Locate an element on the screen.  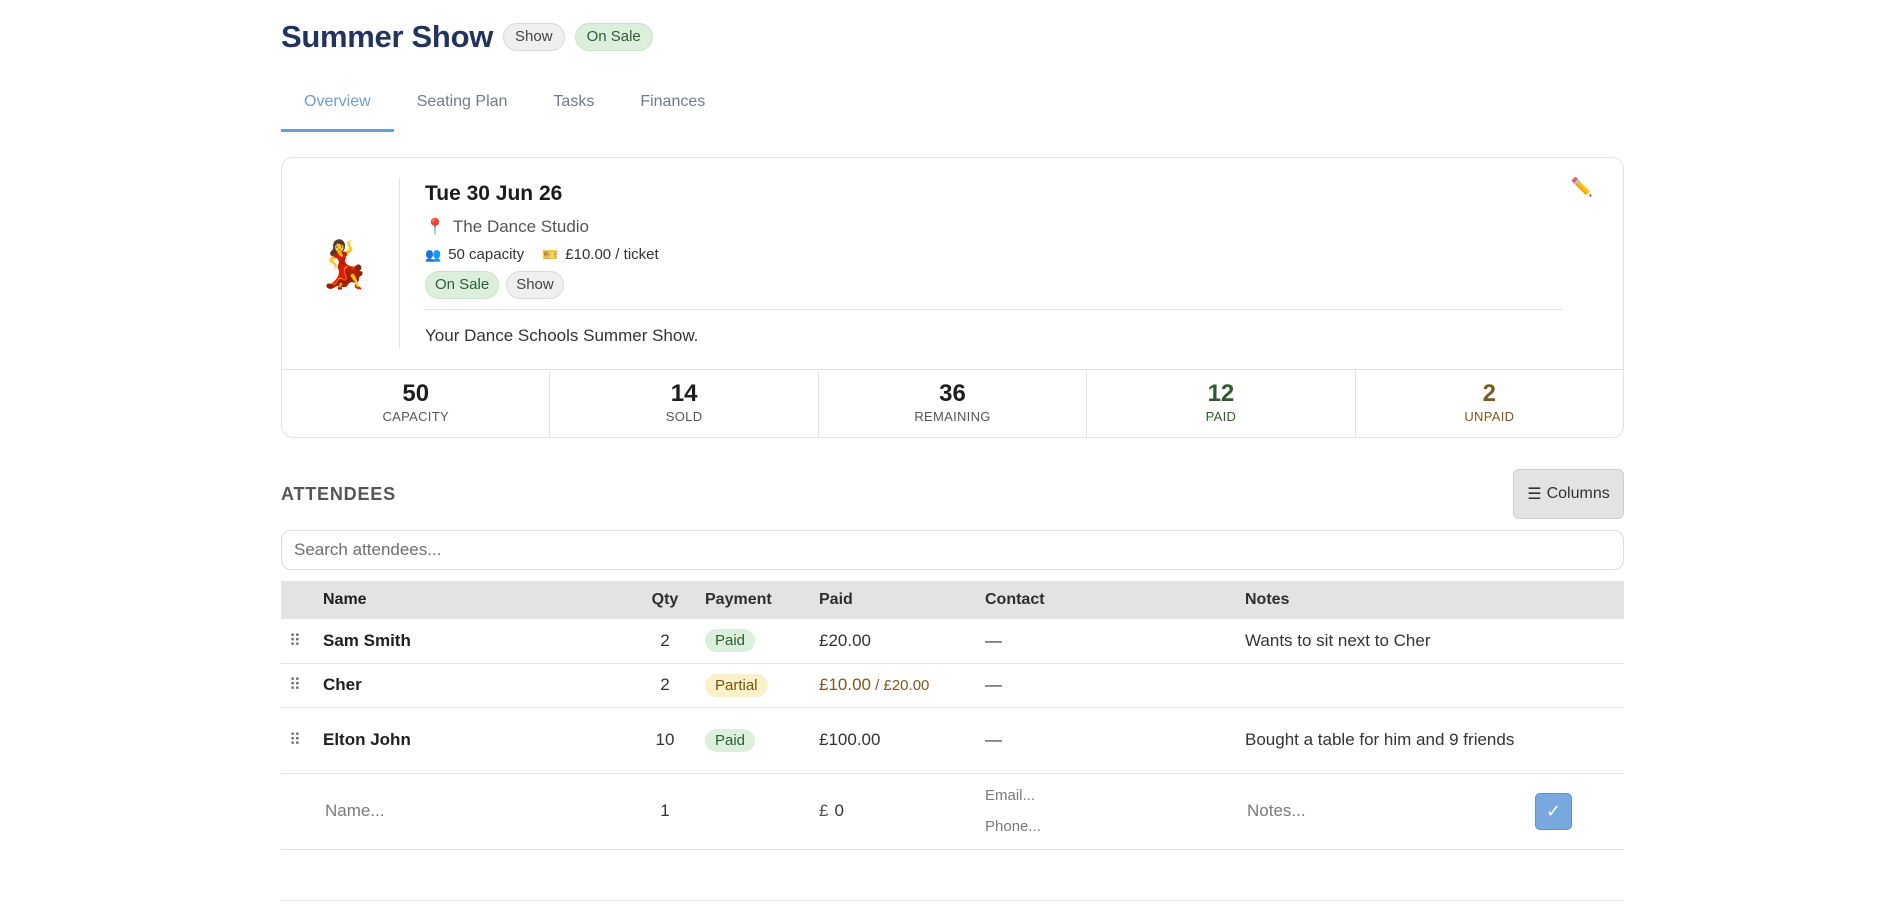
paid-amount: £10.00 is located at coordinates (845, 684).